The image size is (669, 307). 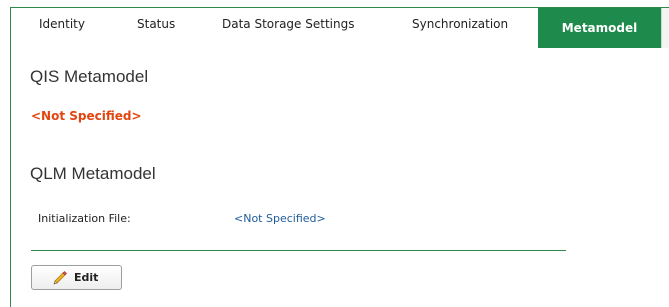 What do you see at coordinates (156, 32) in the screenshot?
I see `tab-status: Status` at bounding box center [156, 32].